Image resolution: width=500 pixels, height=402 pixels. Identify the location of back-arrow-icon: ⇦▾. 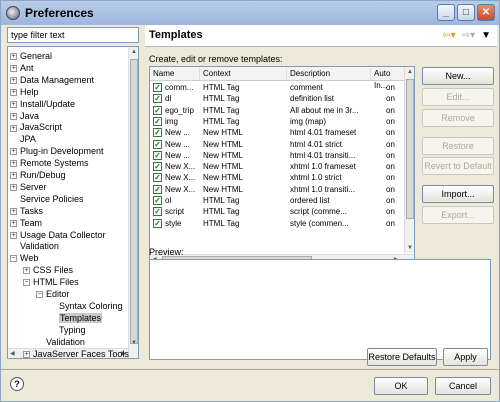
(448, 35).